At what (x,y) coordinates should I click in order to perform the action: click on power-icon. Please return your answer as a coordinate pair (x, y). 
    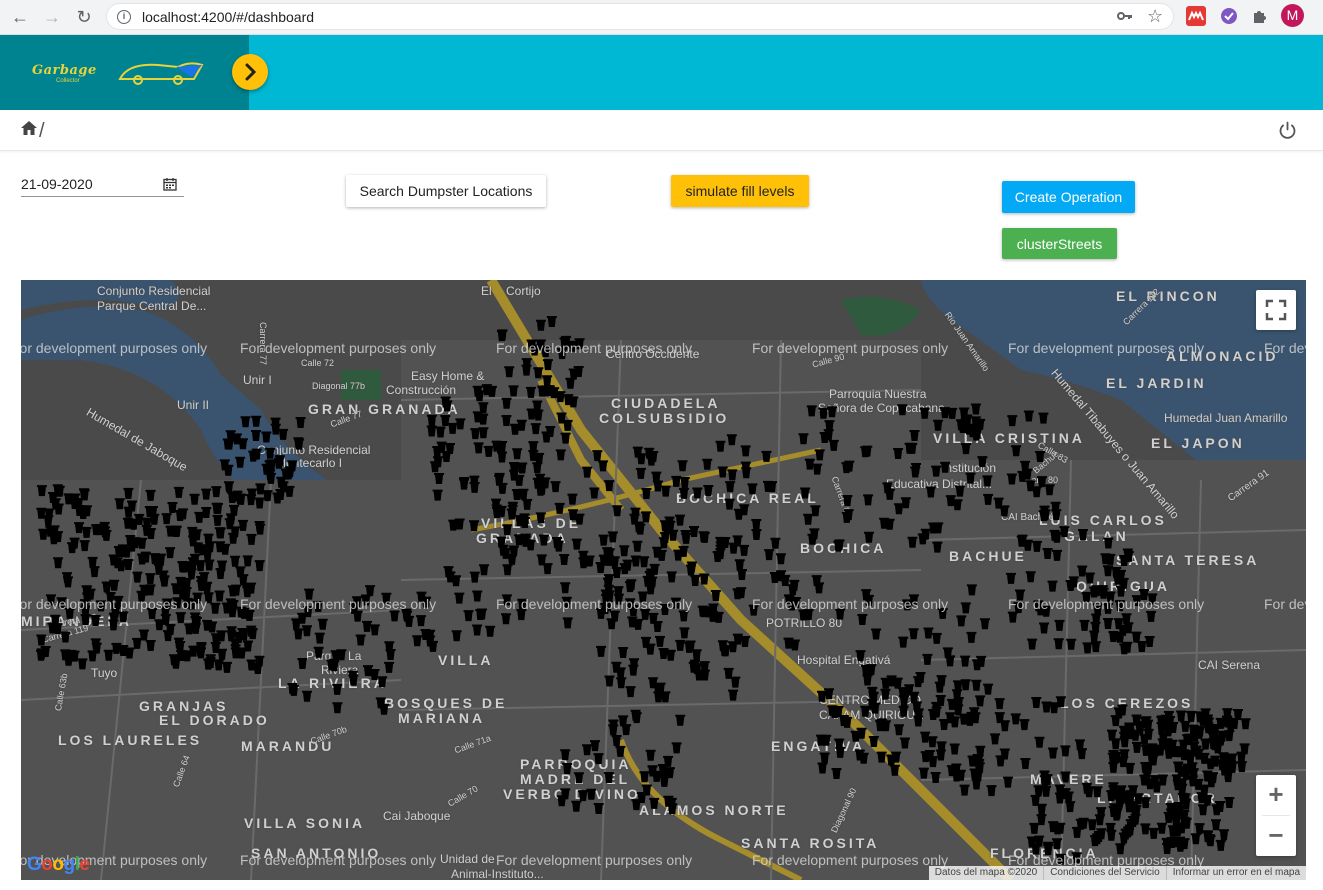
    Looking at the image, I should click on (1287, 130).